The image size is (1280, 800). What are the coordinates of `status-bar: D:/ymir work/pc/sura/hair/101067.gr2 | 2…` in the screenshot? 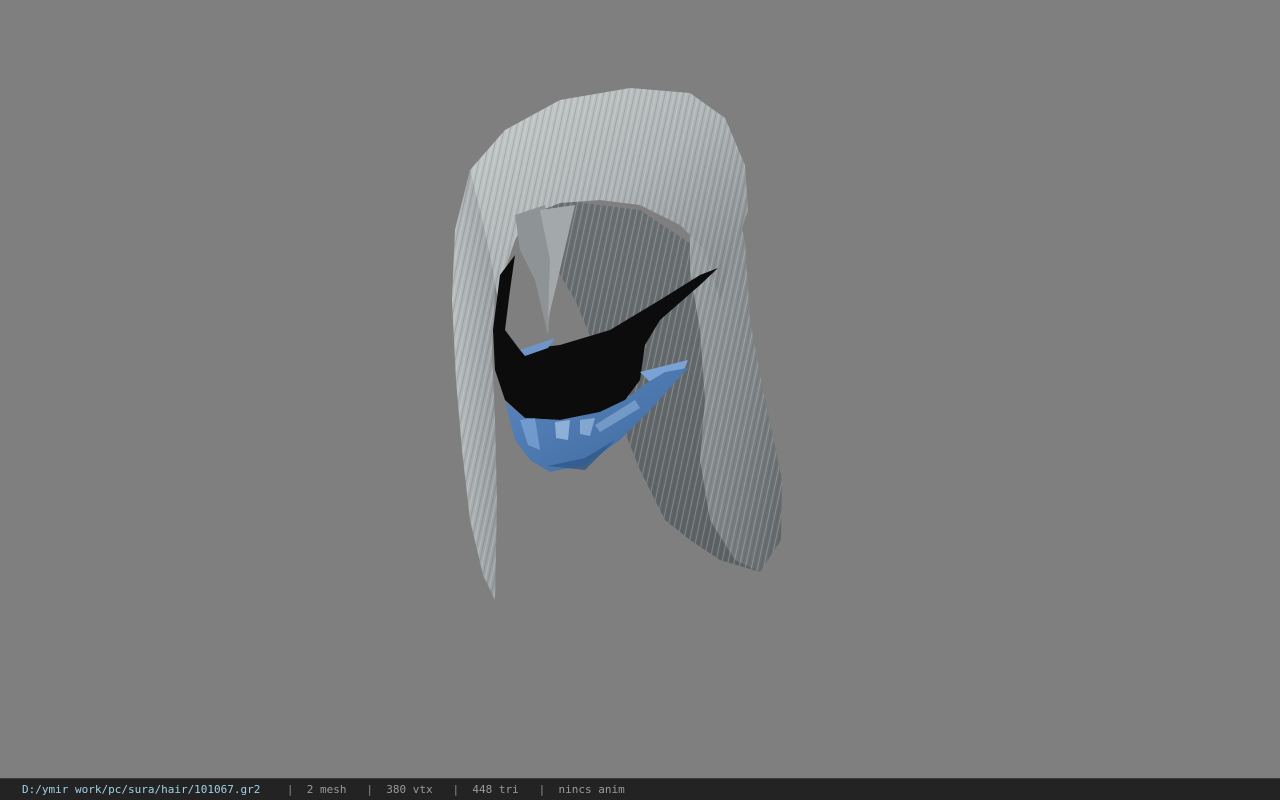 It's located at (640, 789).